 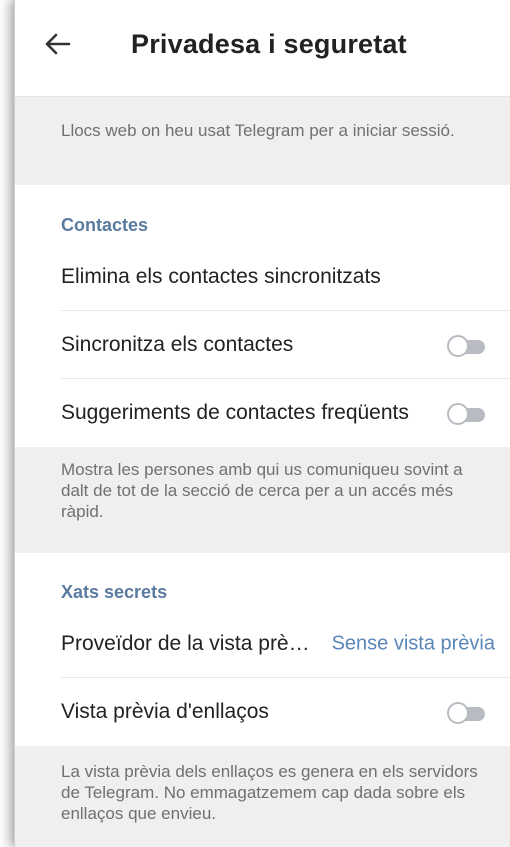 I want to click on suggest-frequent-contacts-toggle, so click(x=466, y=413).